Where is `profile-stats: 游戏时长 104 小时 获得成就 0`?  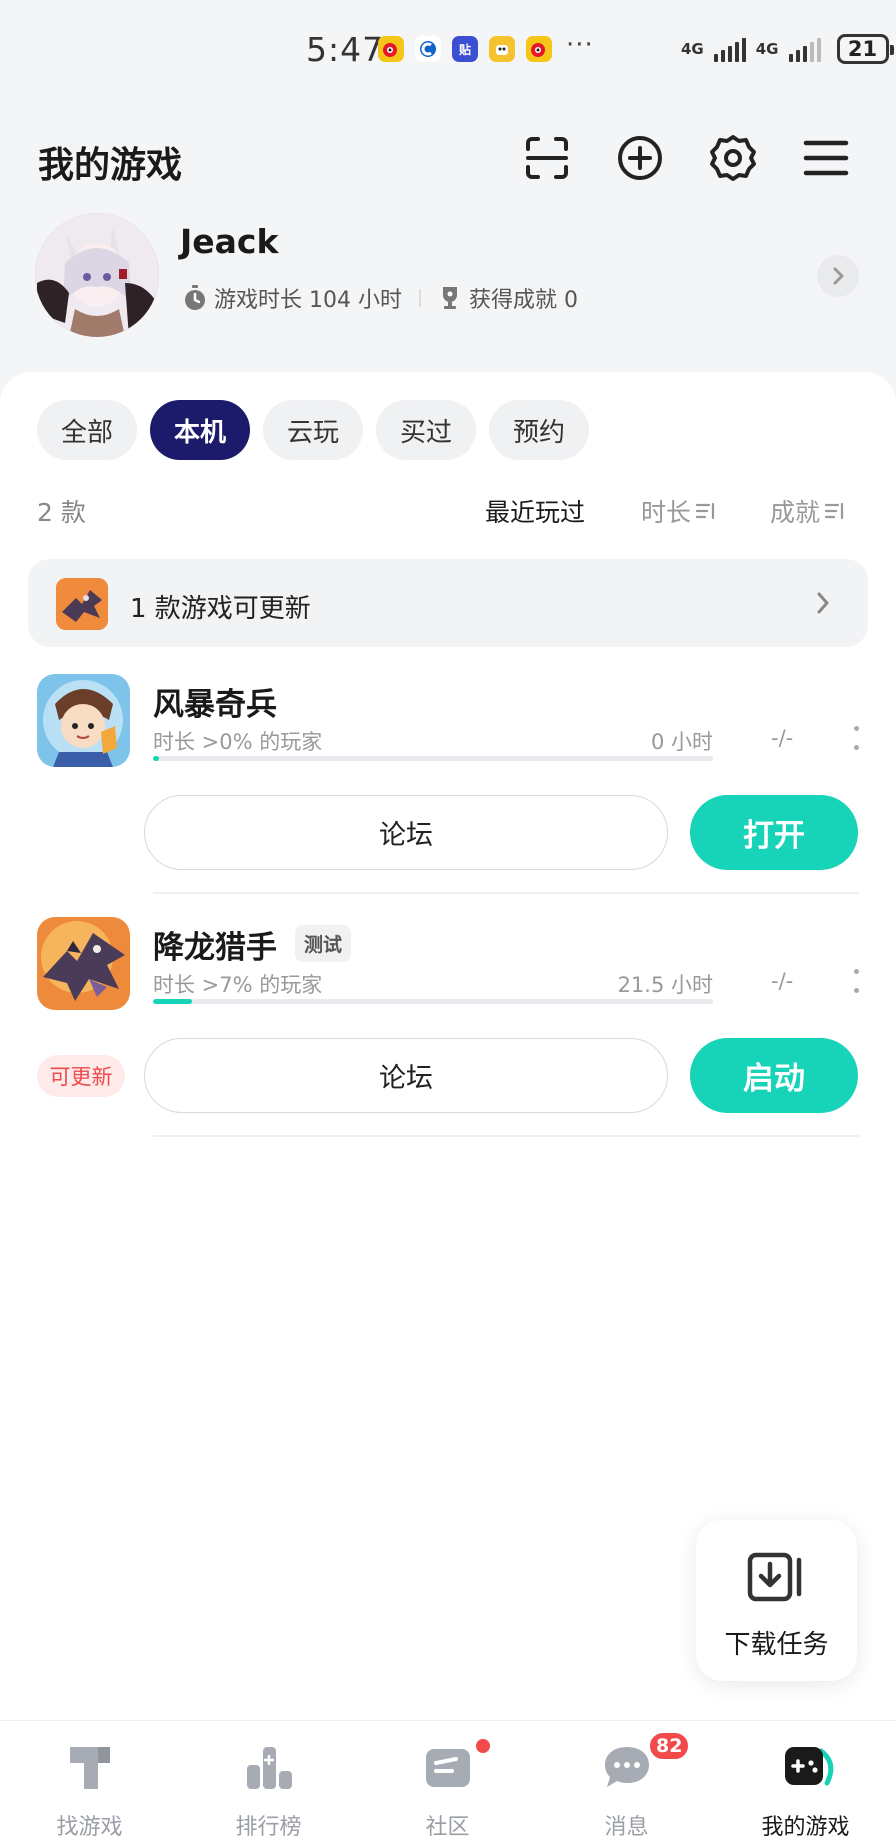 profile-stats: 游戏时长 104 小时 获得成就 0 is located at coordinates (380, 298).